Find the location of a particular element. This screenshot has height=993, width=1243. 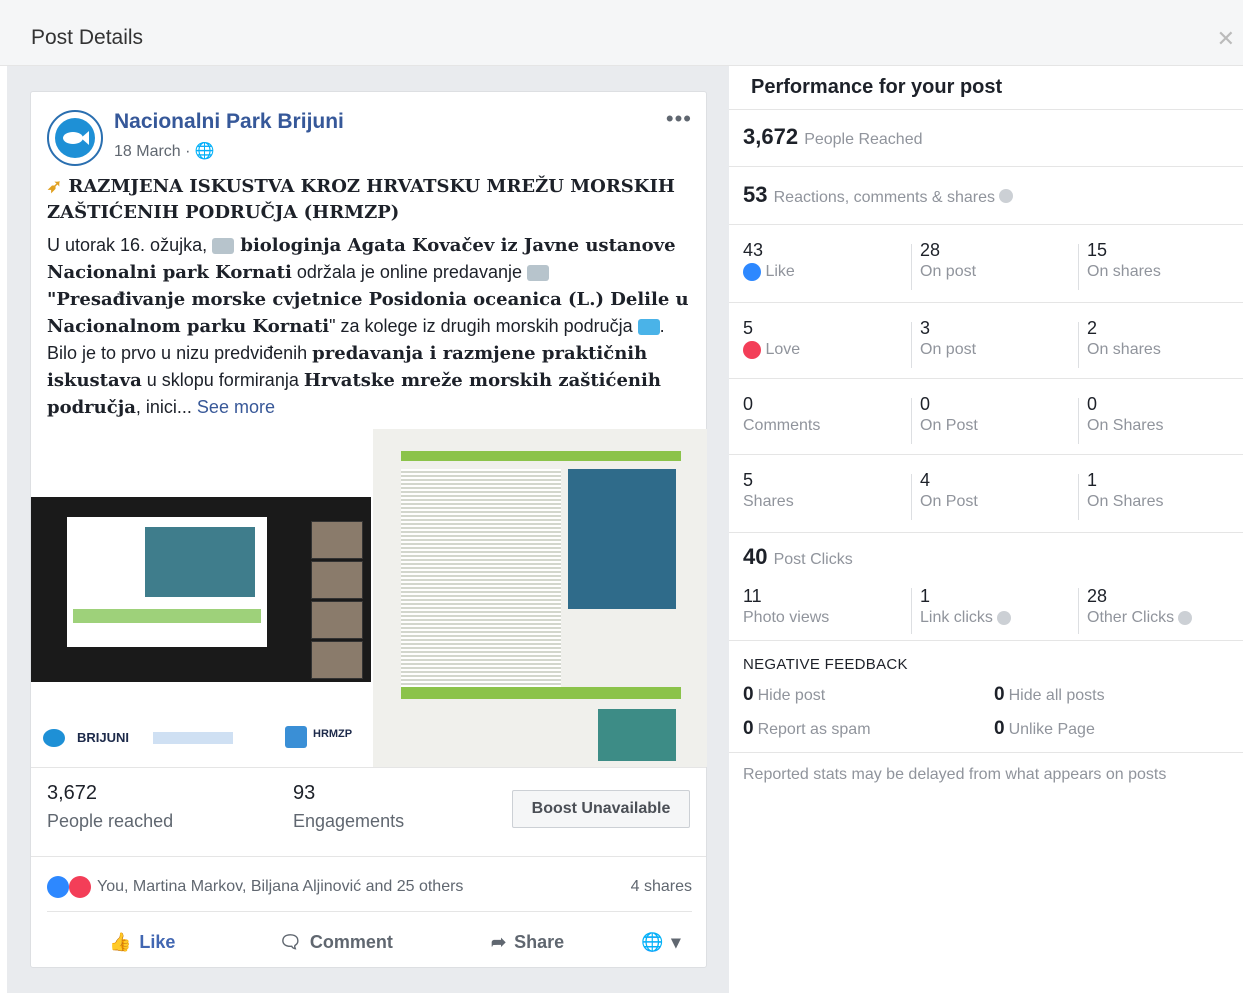

like-text: Like is located at coordinates (780, 272).